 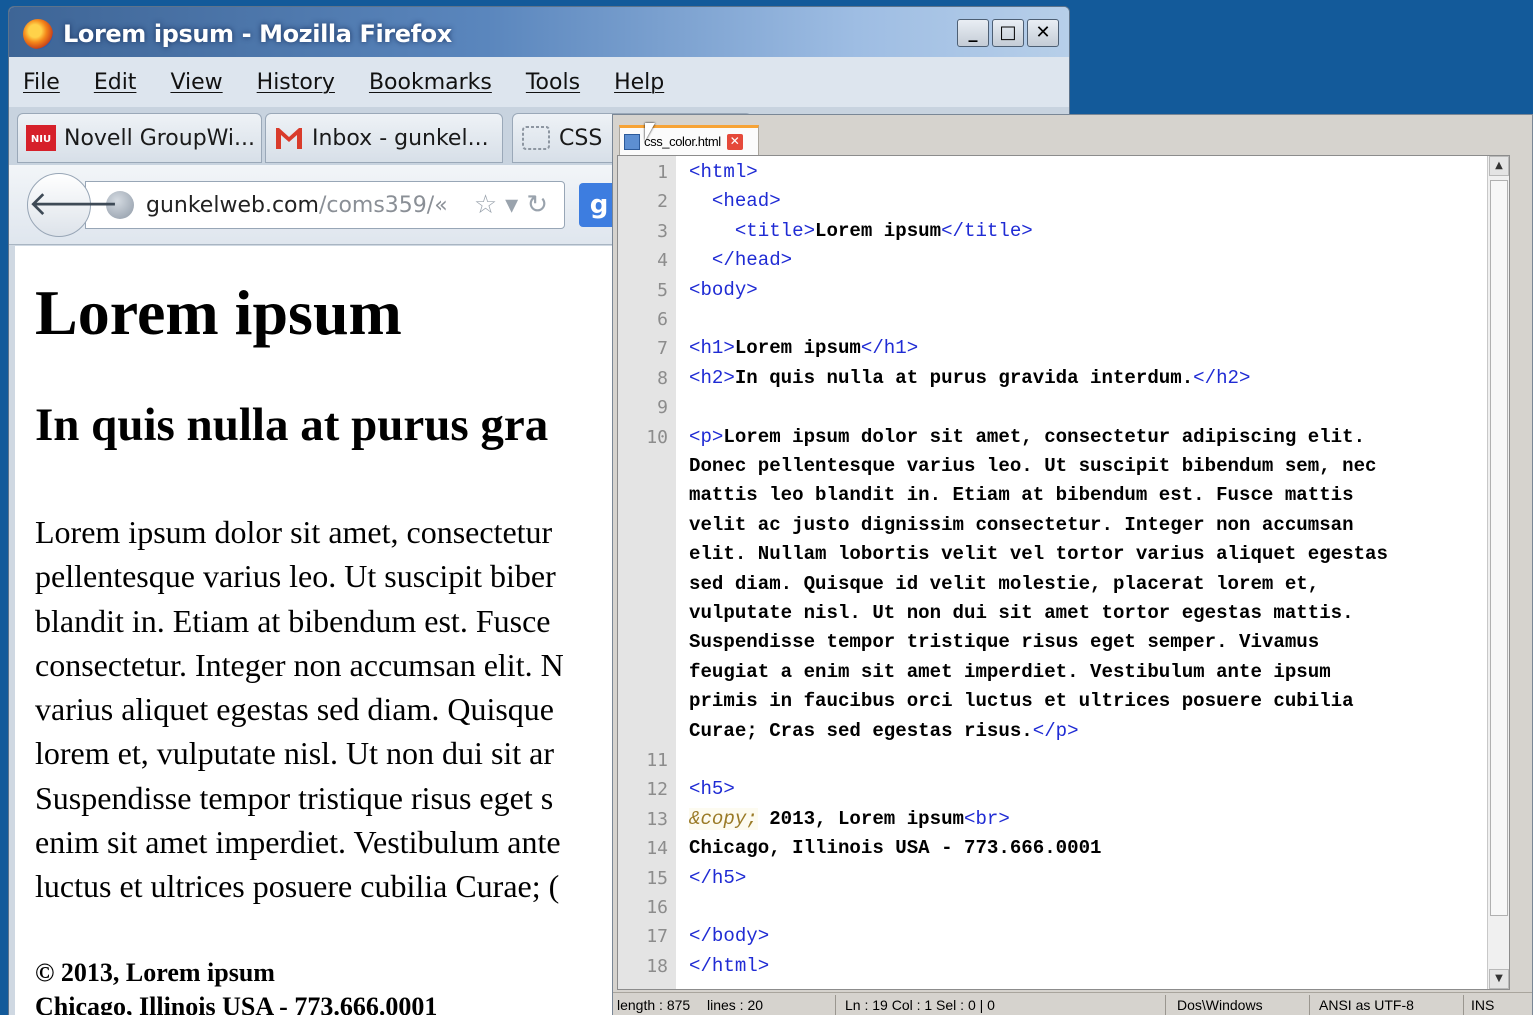 I want to click on scroll-up-icon: ▲, so click(x=1499, y=166).